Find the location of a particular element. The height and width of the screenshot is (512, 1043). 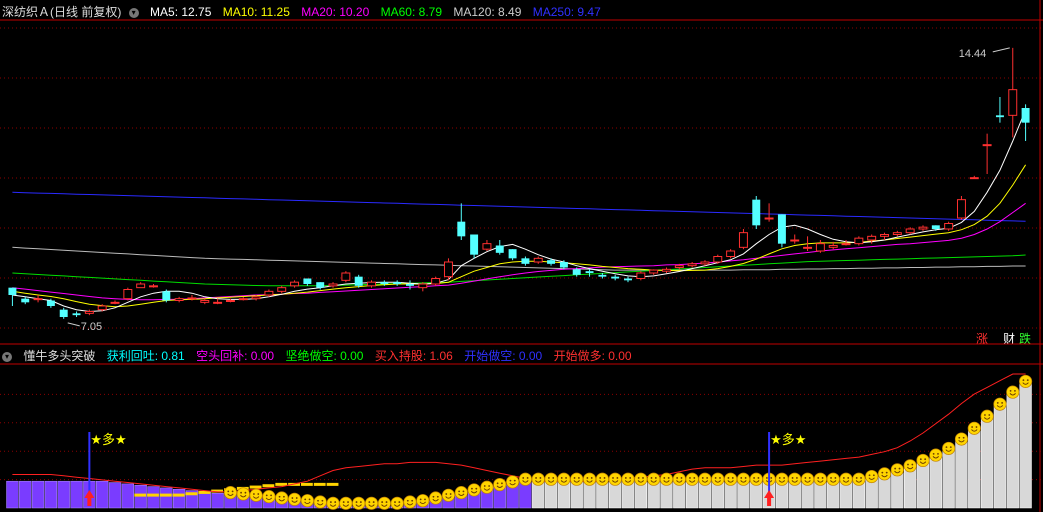

high-price-label: 14.44 is located at coordinates (973, 54).